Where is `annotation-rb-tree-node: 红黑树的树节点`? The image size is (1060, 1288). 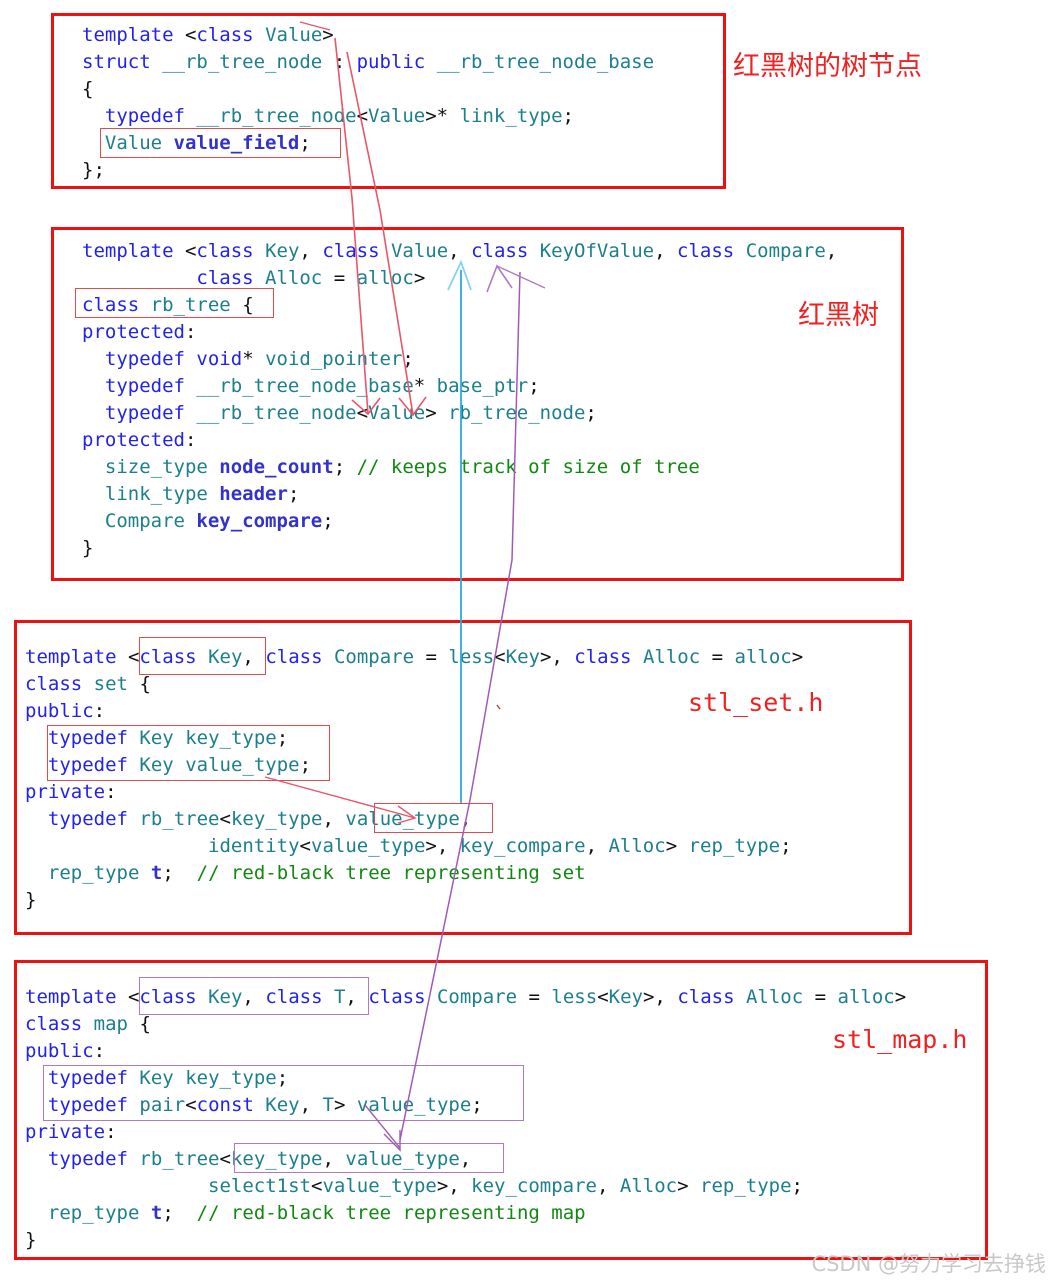
annotation-rb-tree-node: 红黑树的树节点 is located at coordinates (827, 66).